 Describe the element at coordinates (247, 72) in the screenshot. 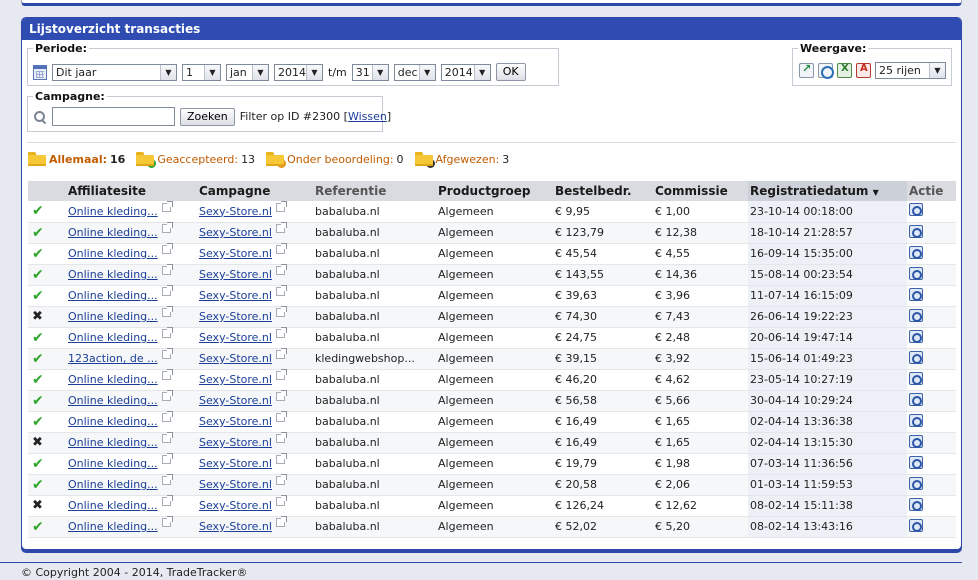

I see `from-month-select: jan ▼` at that location.